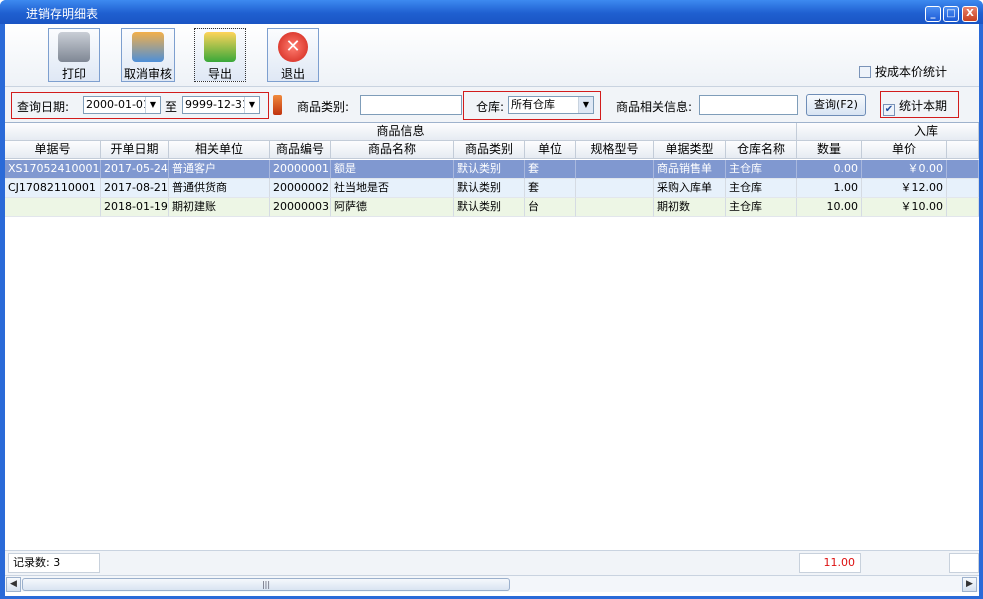 Image resolution: width=983 pixels, height=599 pixels. I want to click on column-header-extra, so click(963, 150).